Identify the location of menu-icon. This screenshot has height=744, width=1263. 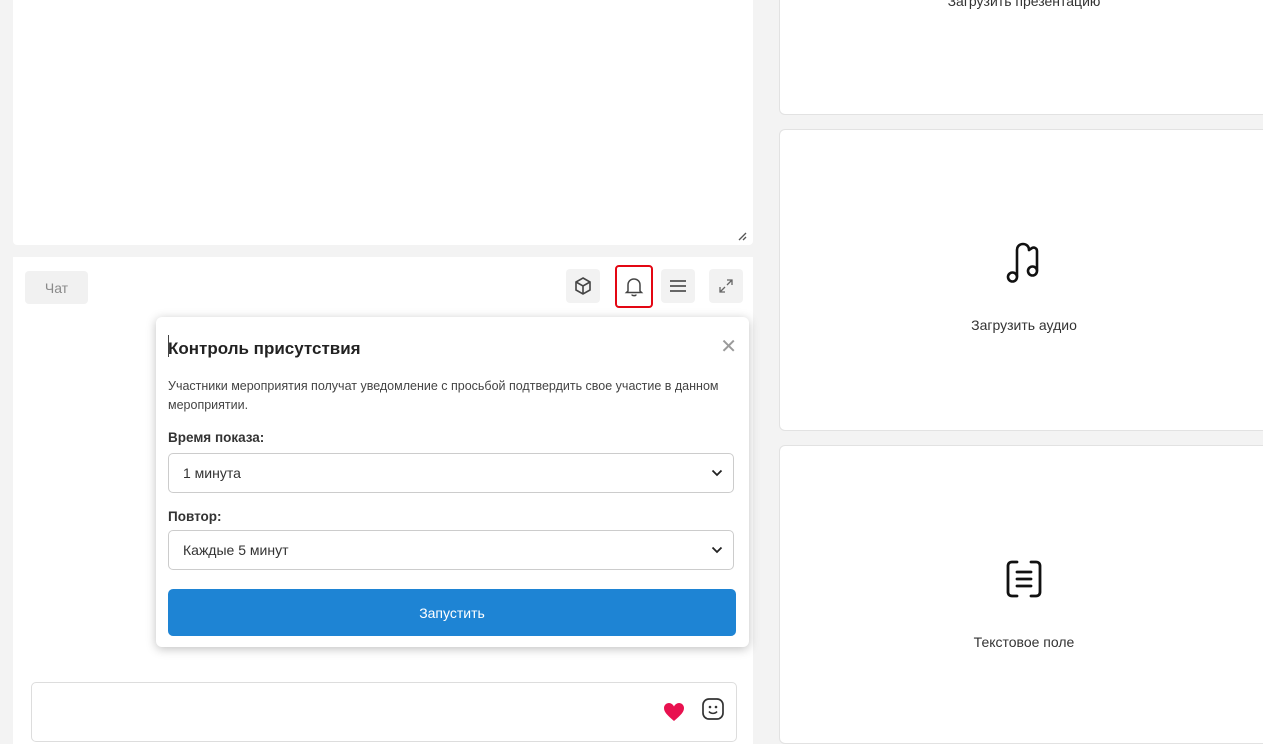
(678, 286).